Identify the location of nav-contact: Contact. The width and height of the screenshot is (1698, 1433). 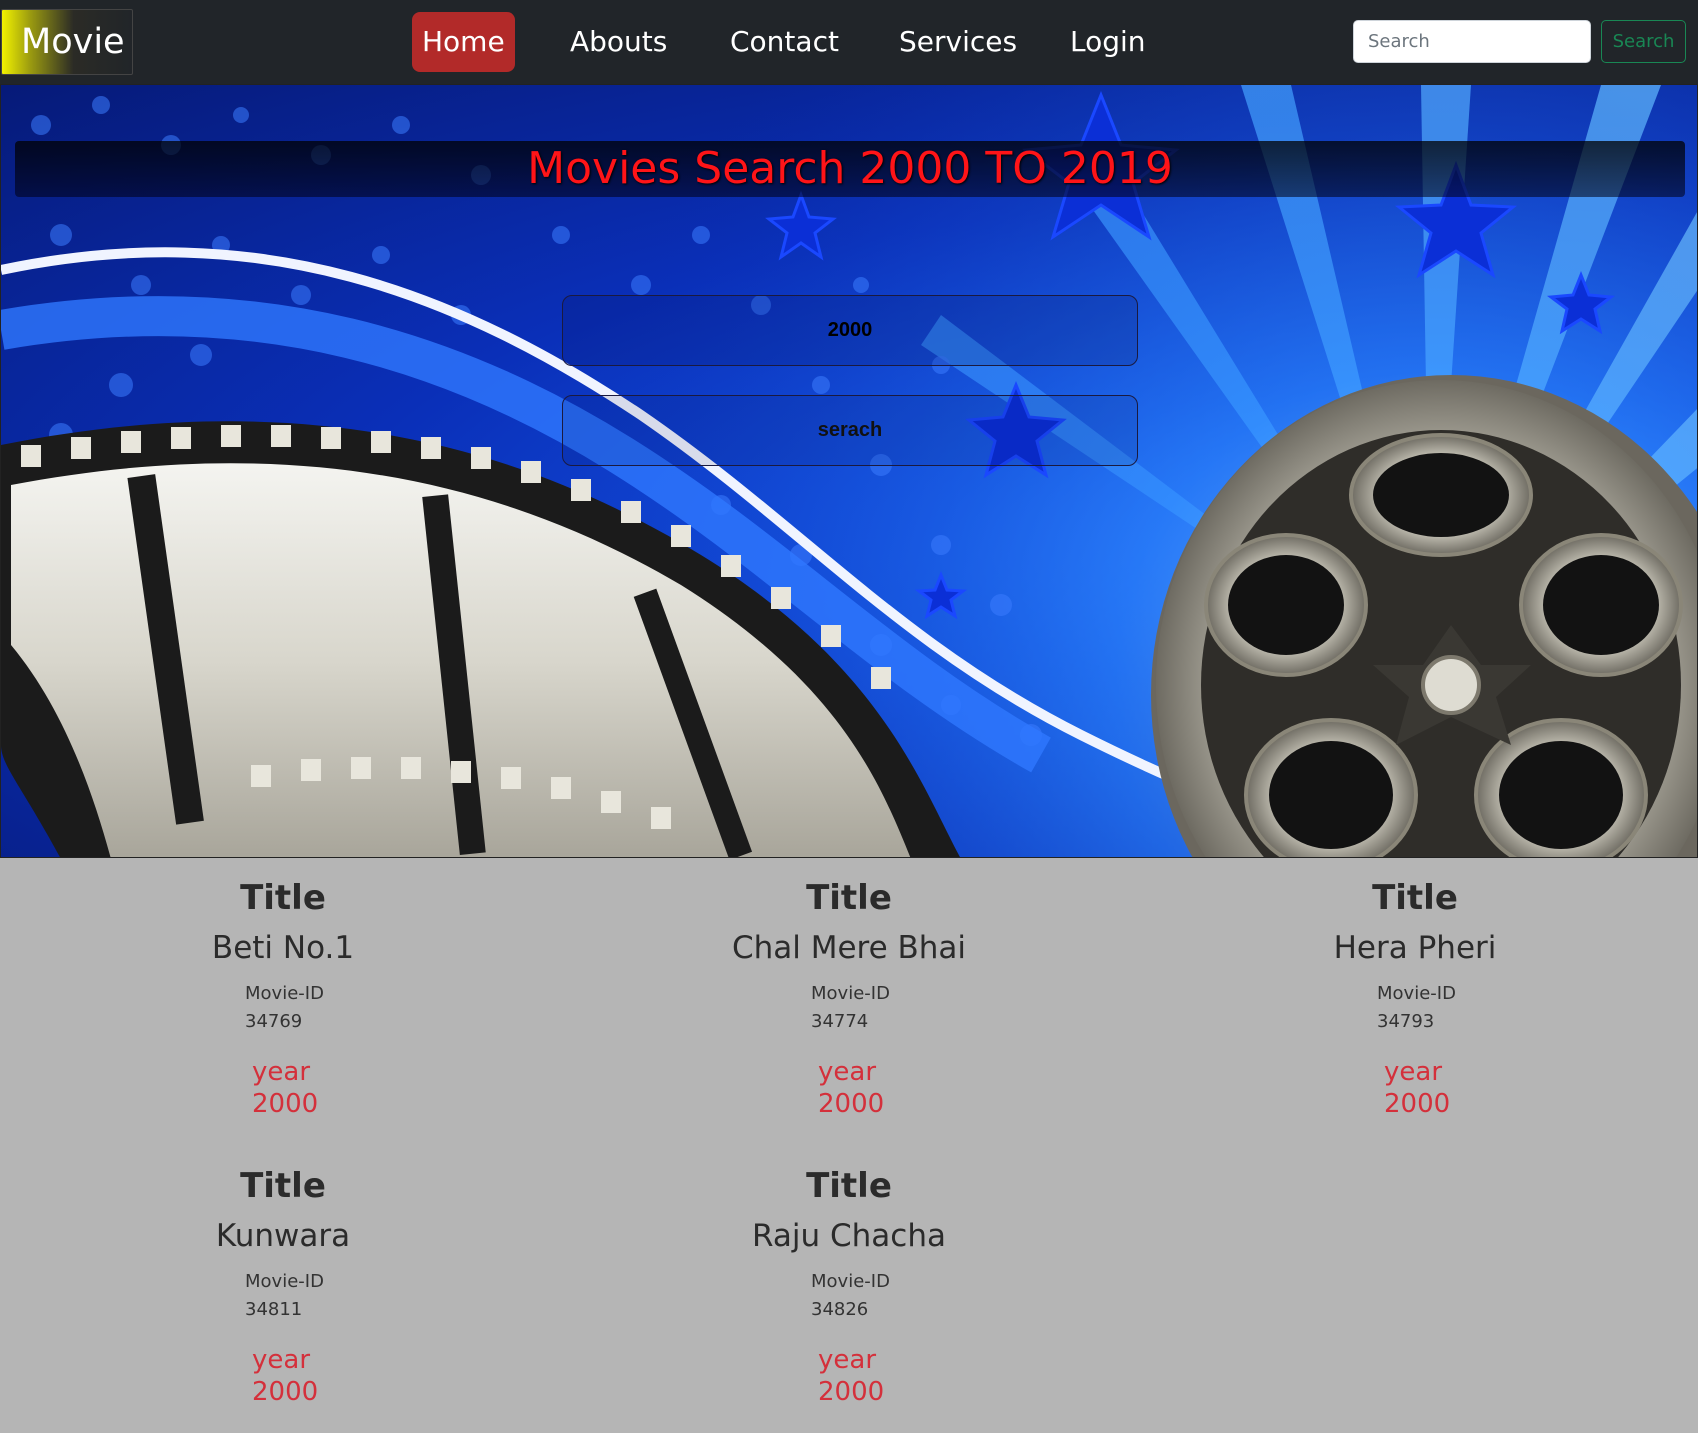
(784, 42).